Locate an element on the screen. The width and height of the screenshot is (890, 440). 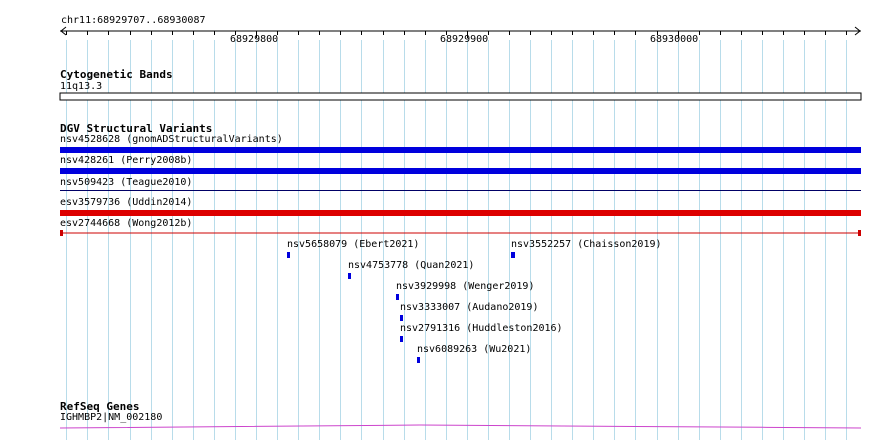
dgv-small-feature-label-5: nsv2791316 (Huddleston2016) is located at coordinates (481, 328).